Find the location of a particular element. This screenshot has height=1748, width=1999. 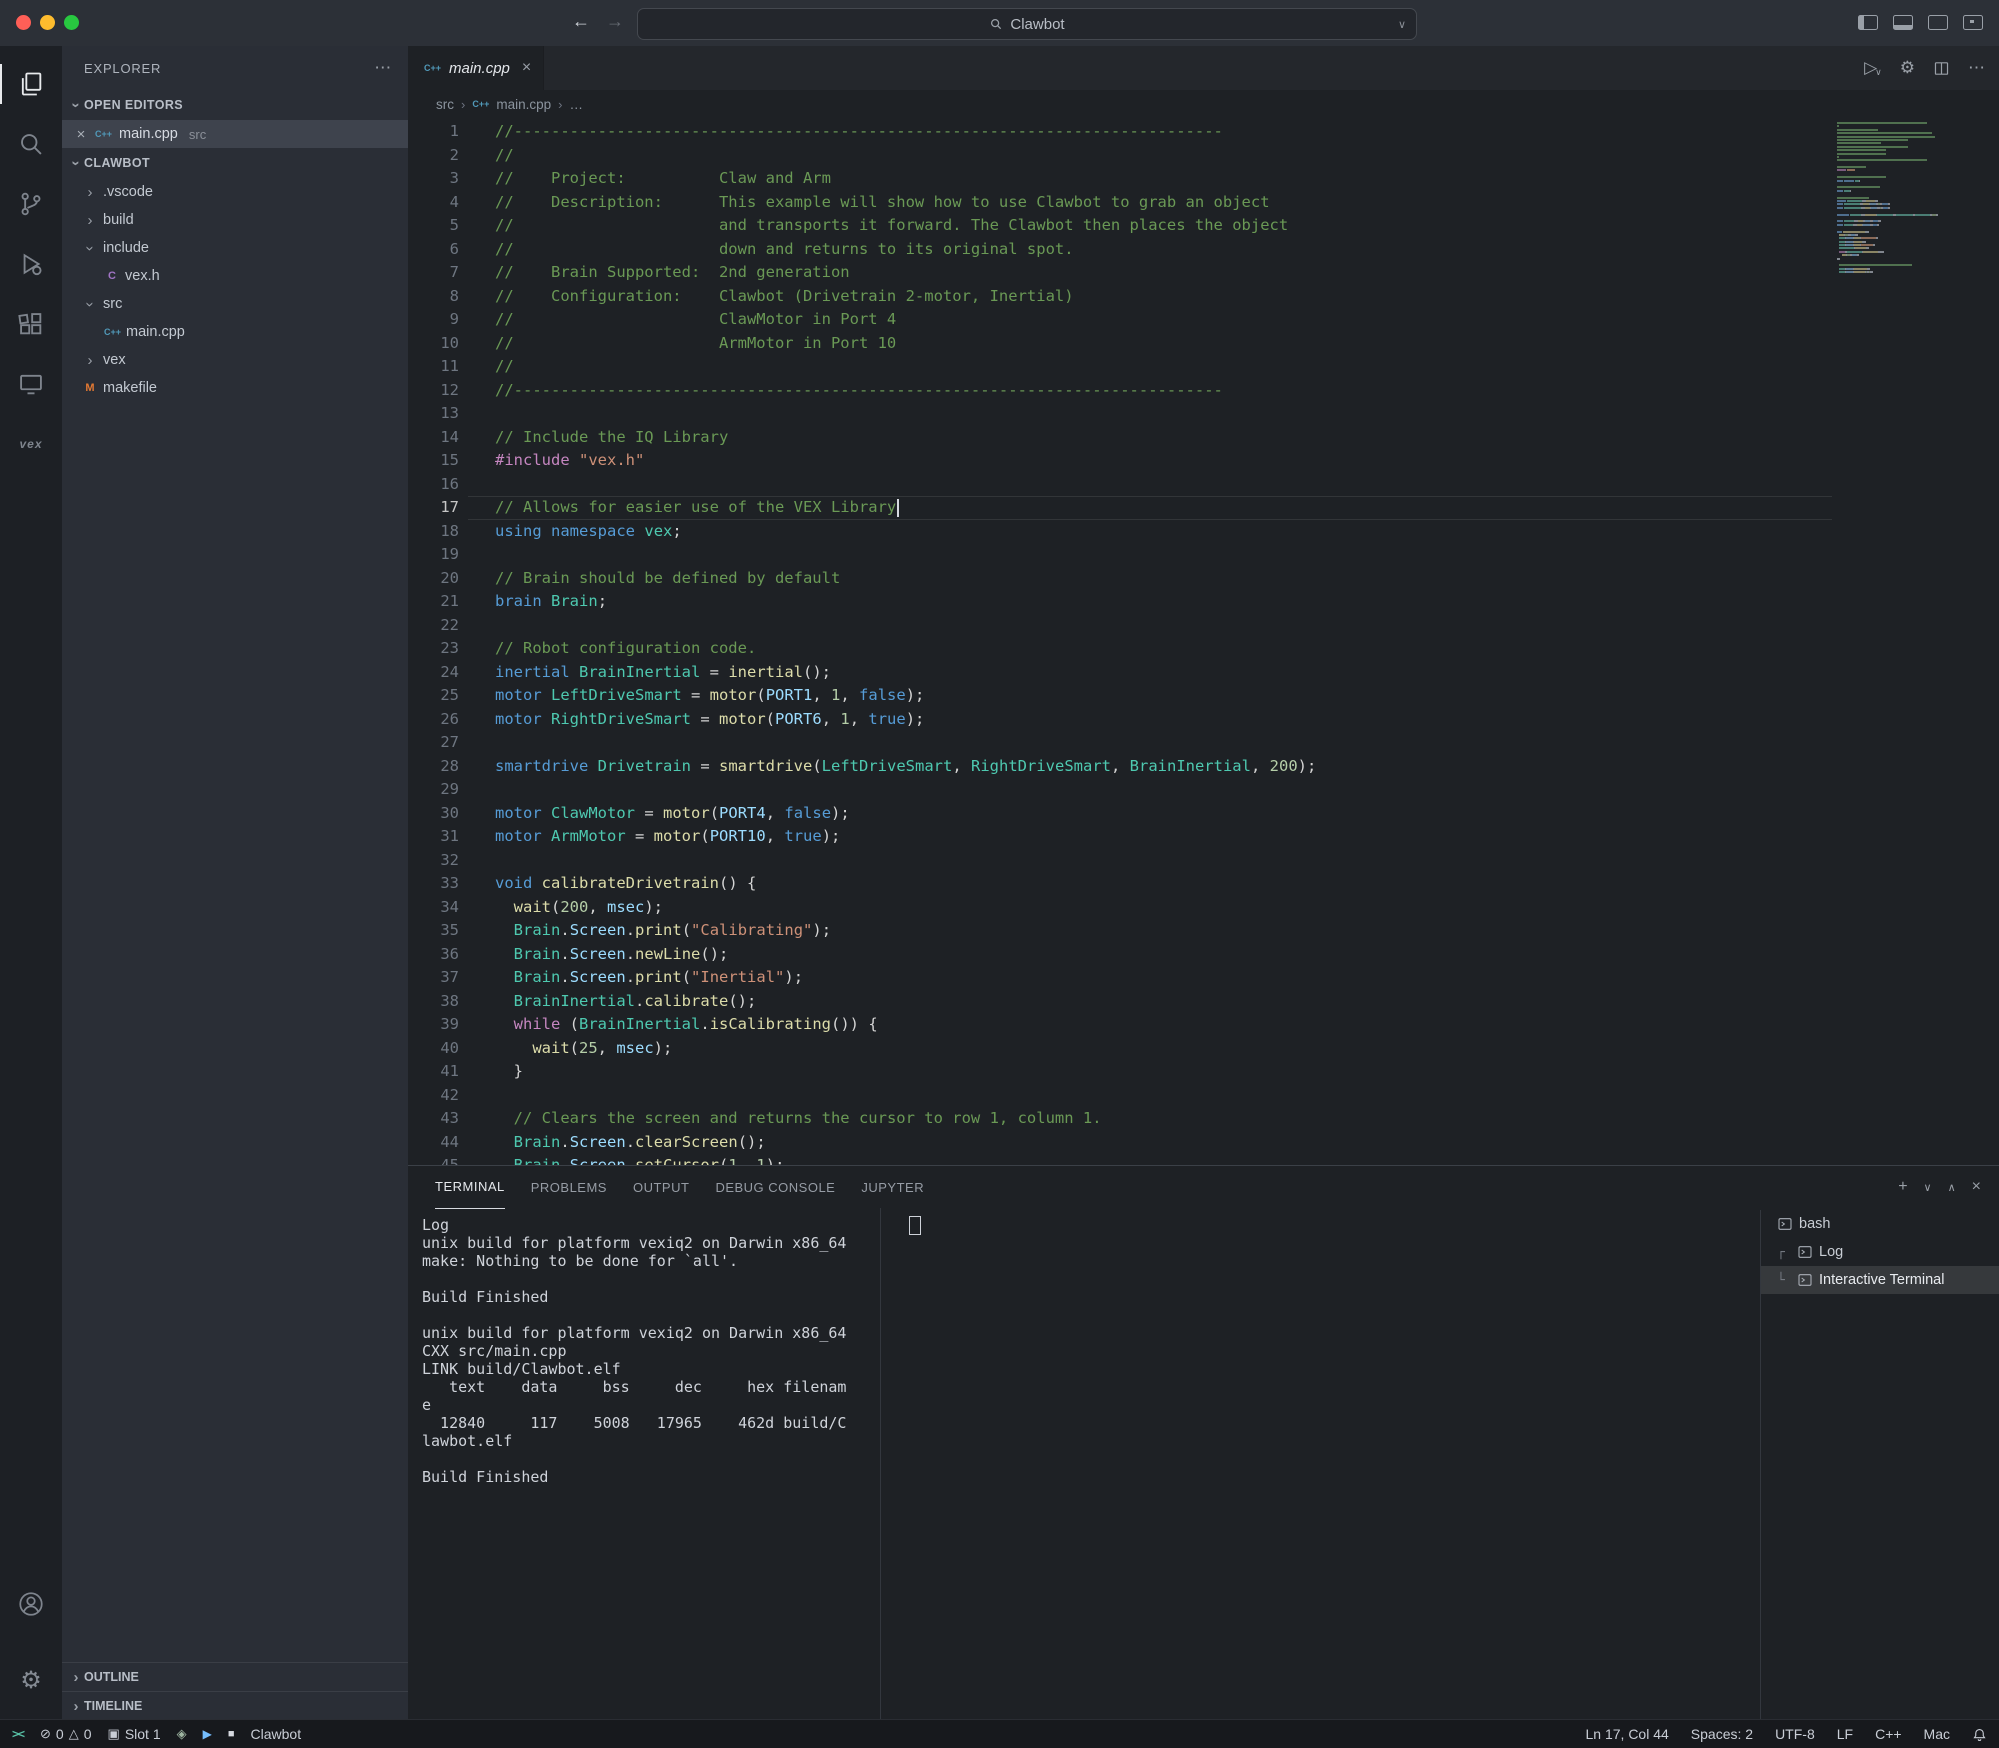

toggle-primary-sidebar-icon is located at coordinates (1868, 22).